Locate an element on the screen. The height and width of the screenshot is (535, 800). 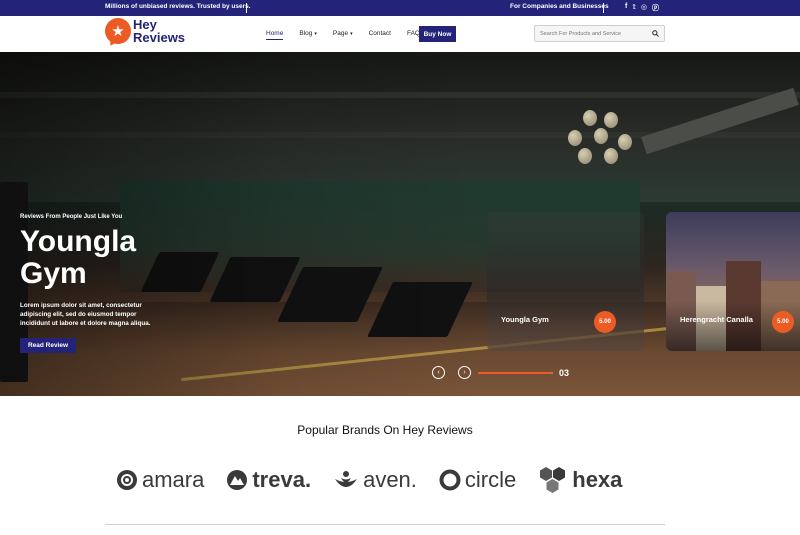
card-name: Youngla Gym is located at coordinates (525, 319).